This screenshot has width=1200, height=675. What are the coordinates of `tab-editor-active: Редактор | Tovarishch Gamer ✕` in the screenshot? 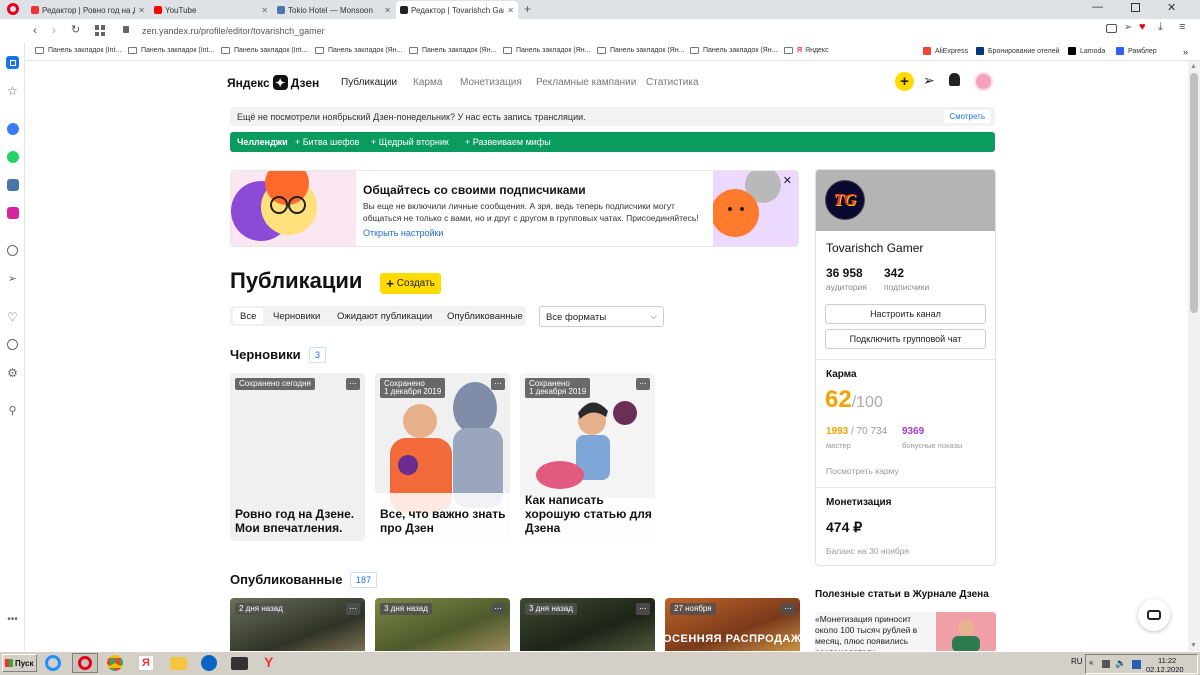 It's located at (457, 10).